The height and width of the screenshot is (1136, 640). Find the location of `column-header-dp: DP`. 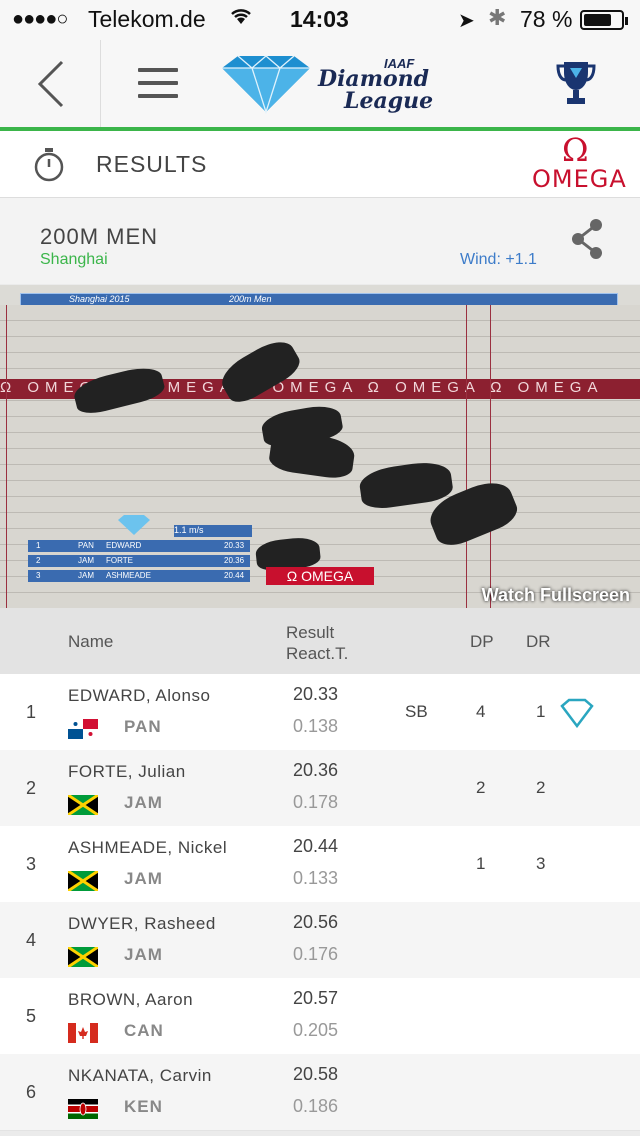

column-header-dp: DP is located at coordinates (482, 641).